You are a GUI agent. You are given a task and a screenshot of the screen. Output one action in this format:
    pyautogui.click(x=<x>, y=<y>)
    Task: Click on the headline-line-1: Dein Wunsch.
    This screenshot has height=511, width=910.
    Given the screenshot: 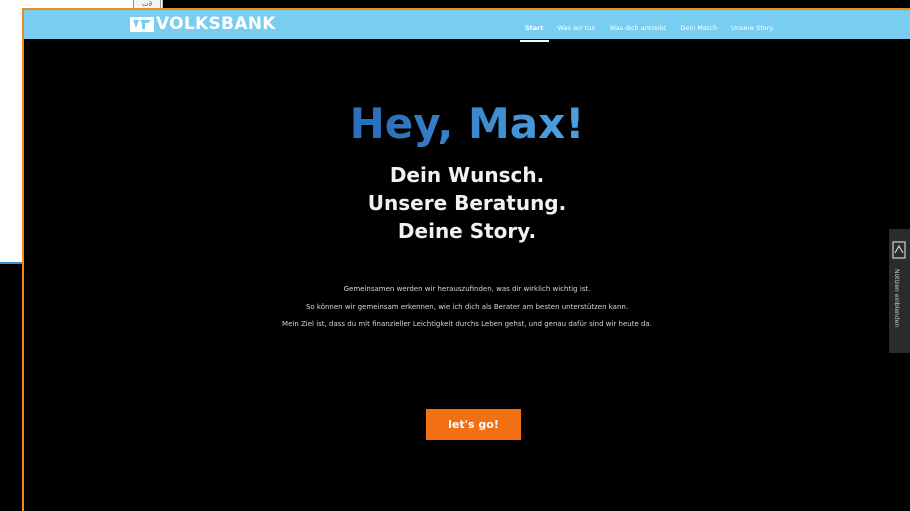 What is the action you would take?
    pyautogui.click(x=467, y=175)
    